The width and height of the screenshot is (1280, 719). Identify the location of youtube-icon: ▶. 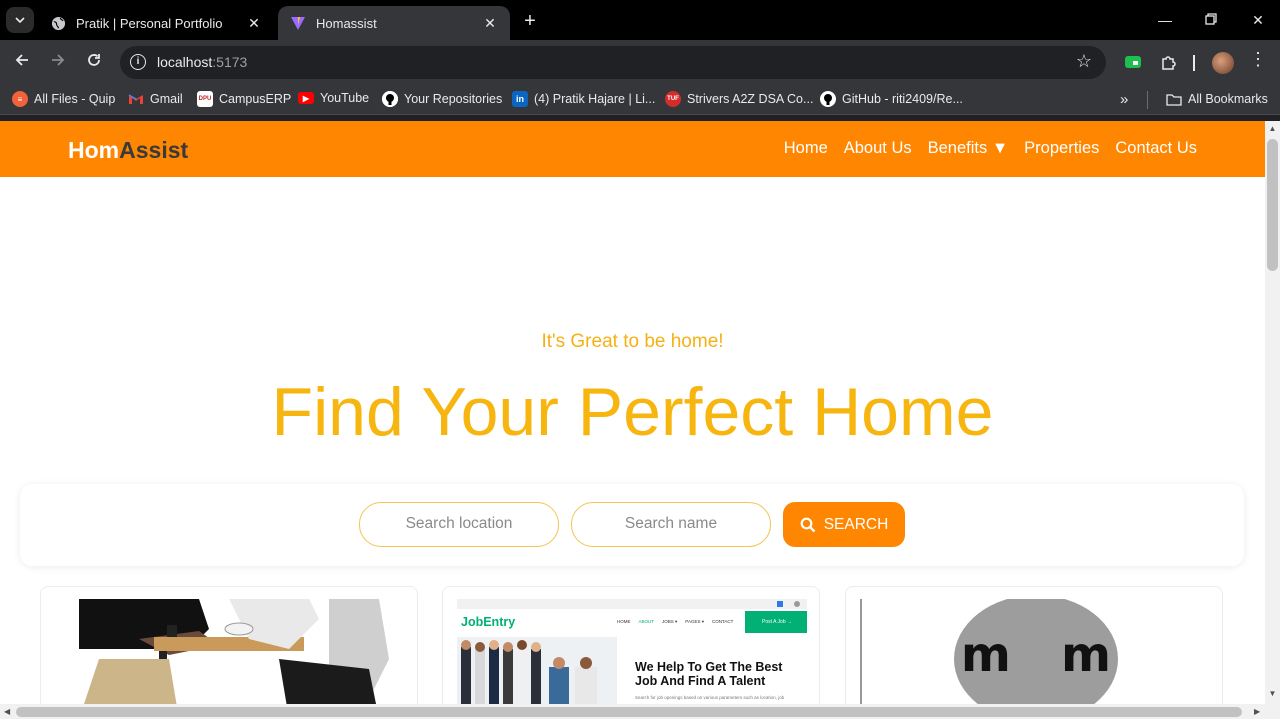
(306, 98).